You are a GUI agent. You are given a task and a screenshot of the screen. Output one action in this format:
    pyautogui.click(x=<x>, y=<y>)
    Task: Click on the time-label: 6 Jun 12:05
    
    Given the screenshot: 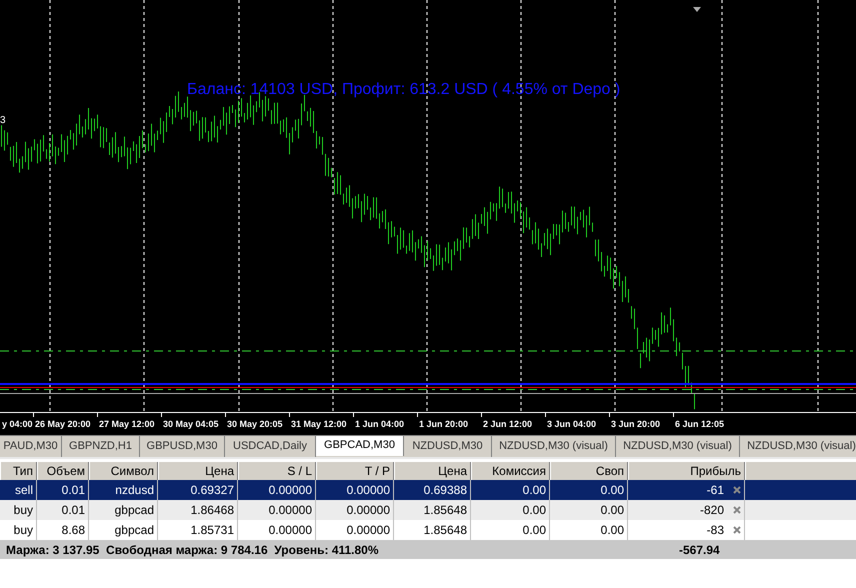 What is the action you would take?
    pyautogui.click(x=699, y=424)
    